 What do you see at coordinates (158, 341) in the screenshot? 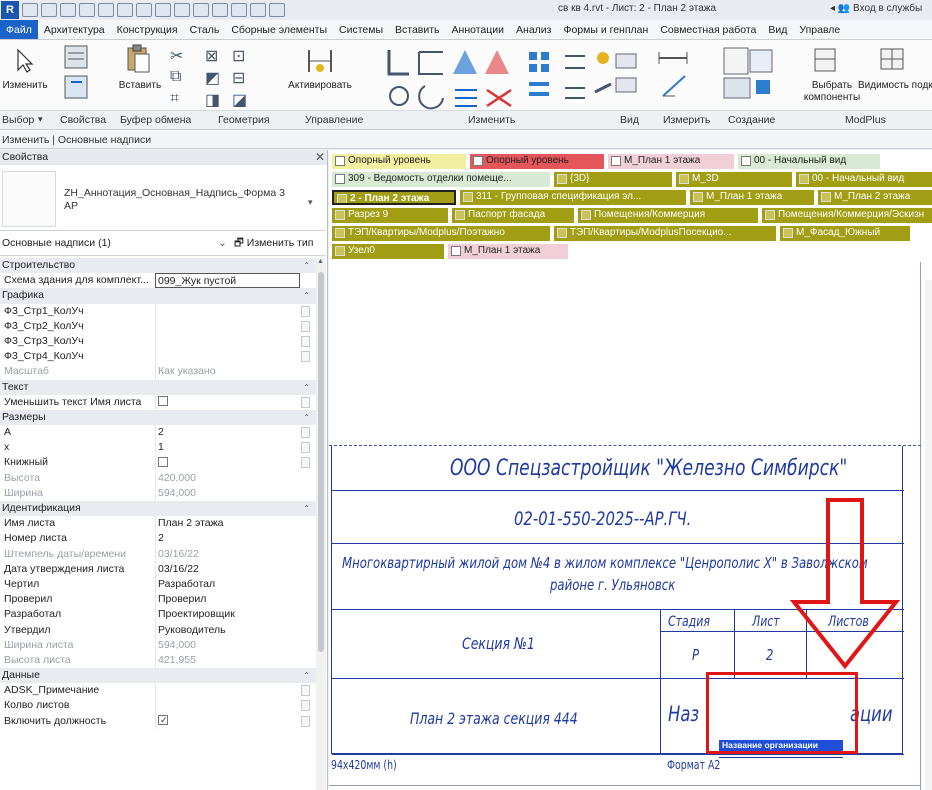
I see `property-row: Ф3_Стр3_КолУч` at bounding box center [158, 341].